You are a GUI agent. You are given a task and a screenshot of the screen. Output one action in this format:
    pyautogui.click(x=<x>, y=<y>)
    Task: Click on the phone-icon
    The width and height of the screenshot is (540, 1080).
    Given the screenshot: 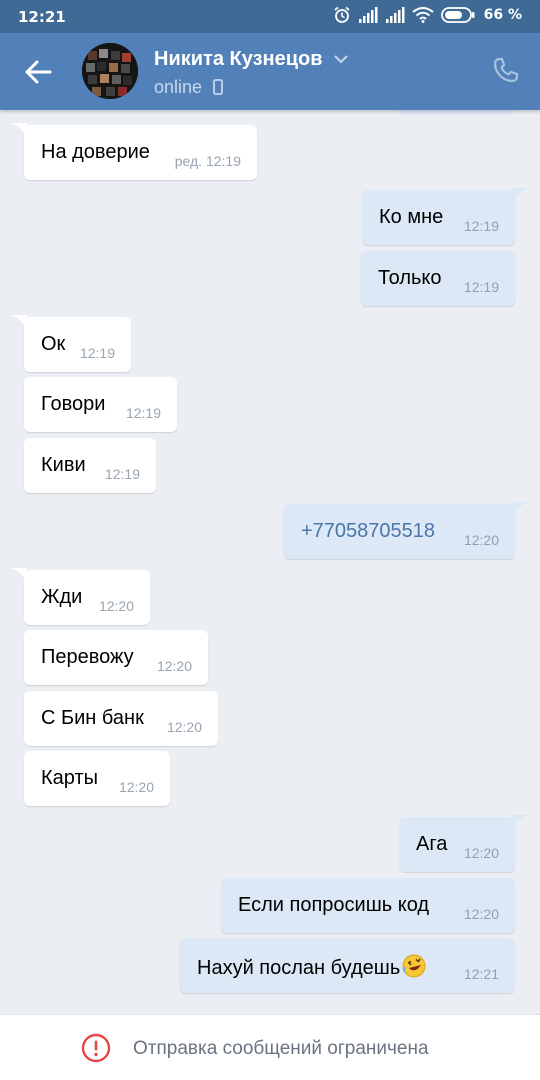 What is the action you would take?
    pyautogui.click(x=506, y=70)
    